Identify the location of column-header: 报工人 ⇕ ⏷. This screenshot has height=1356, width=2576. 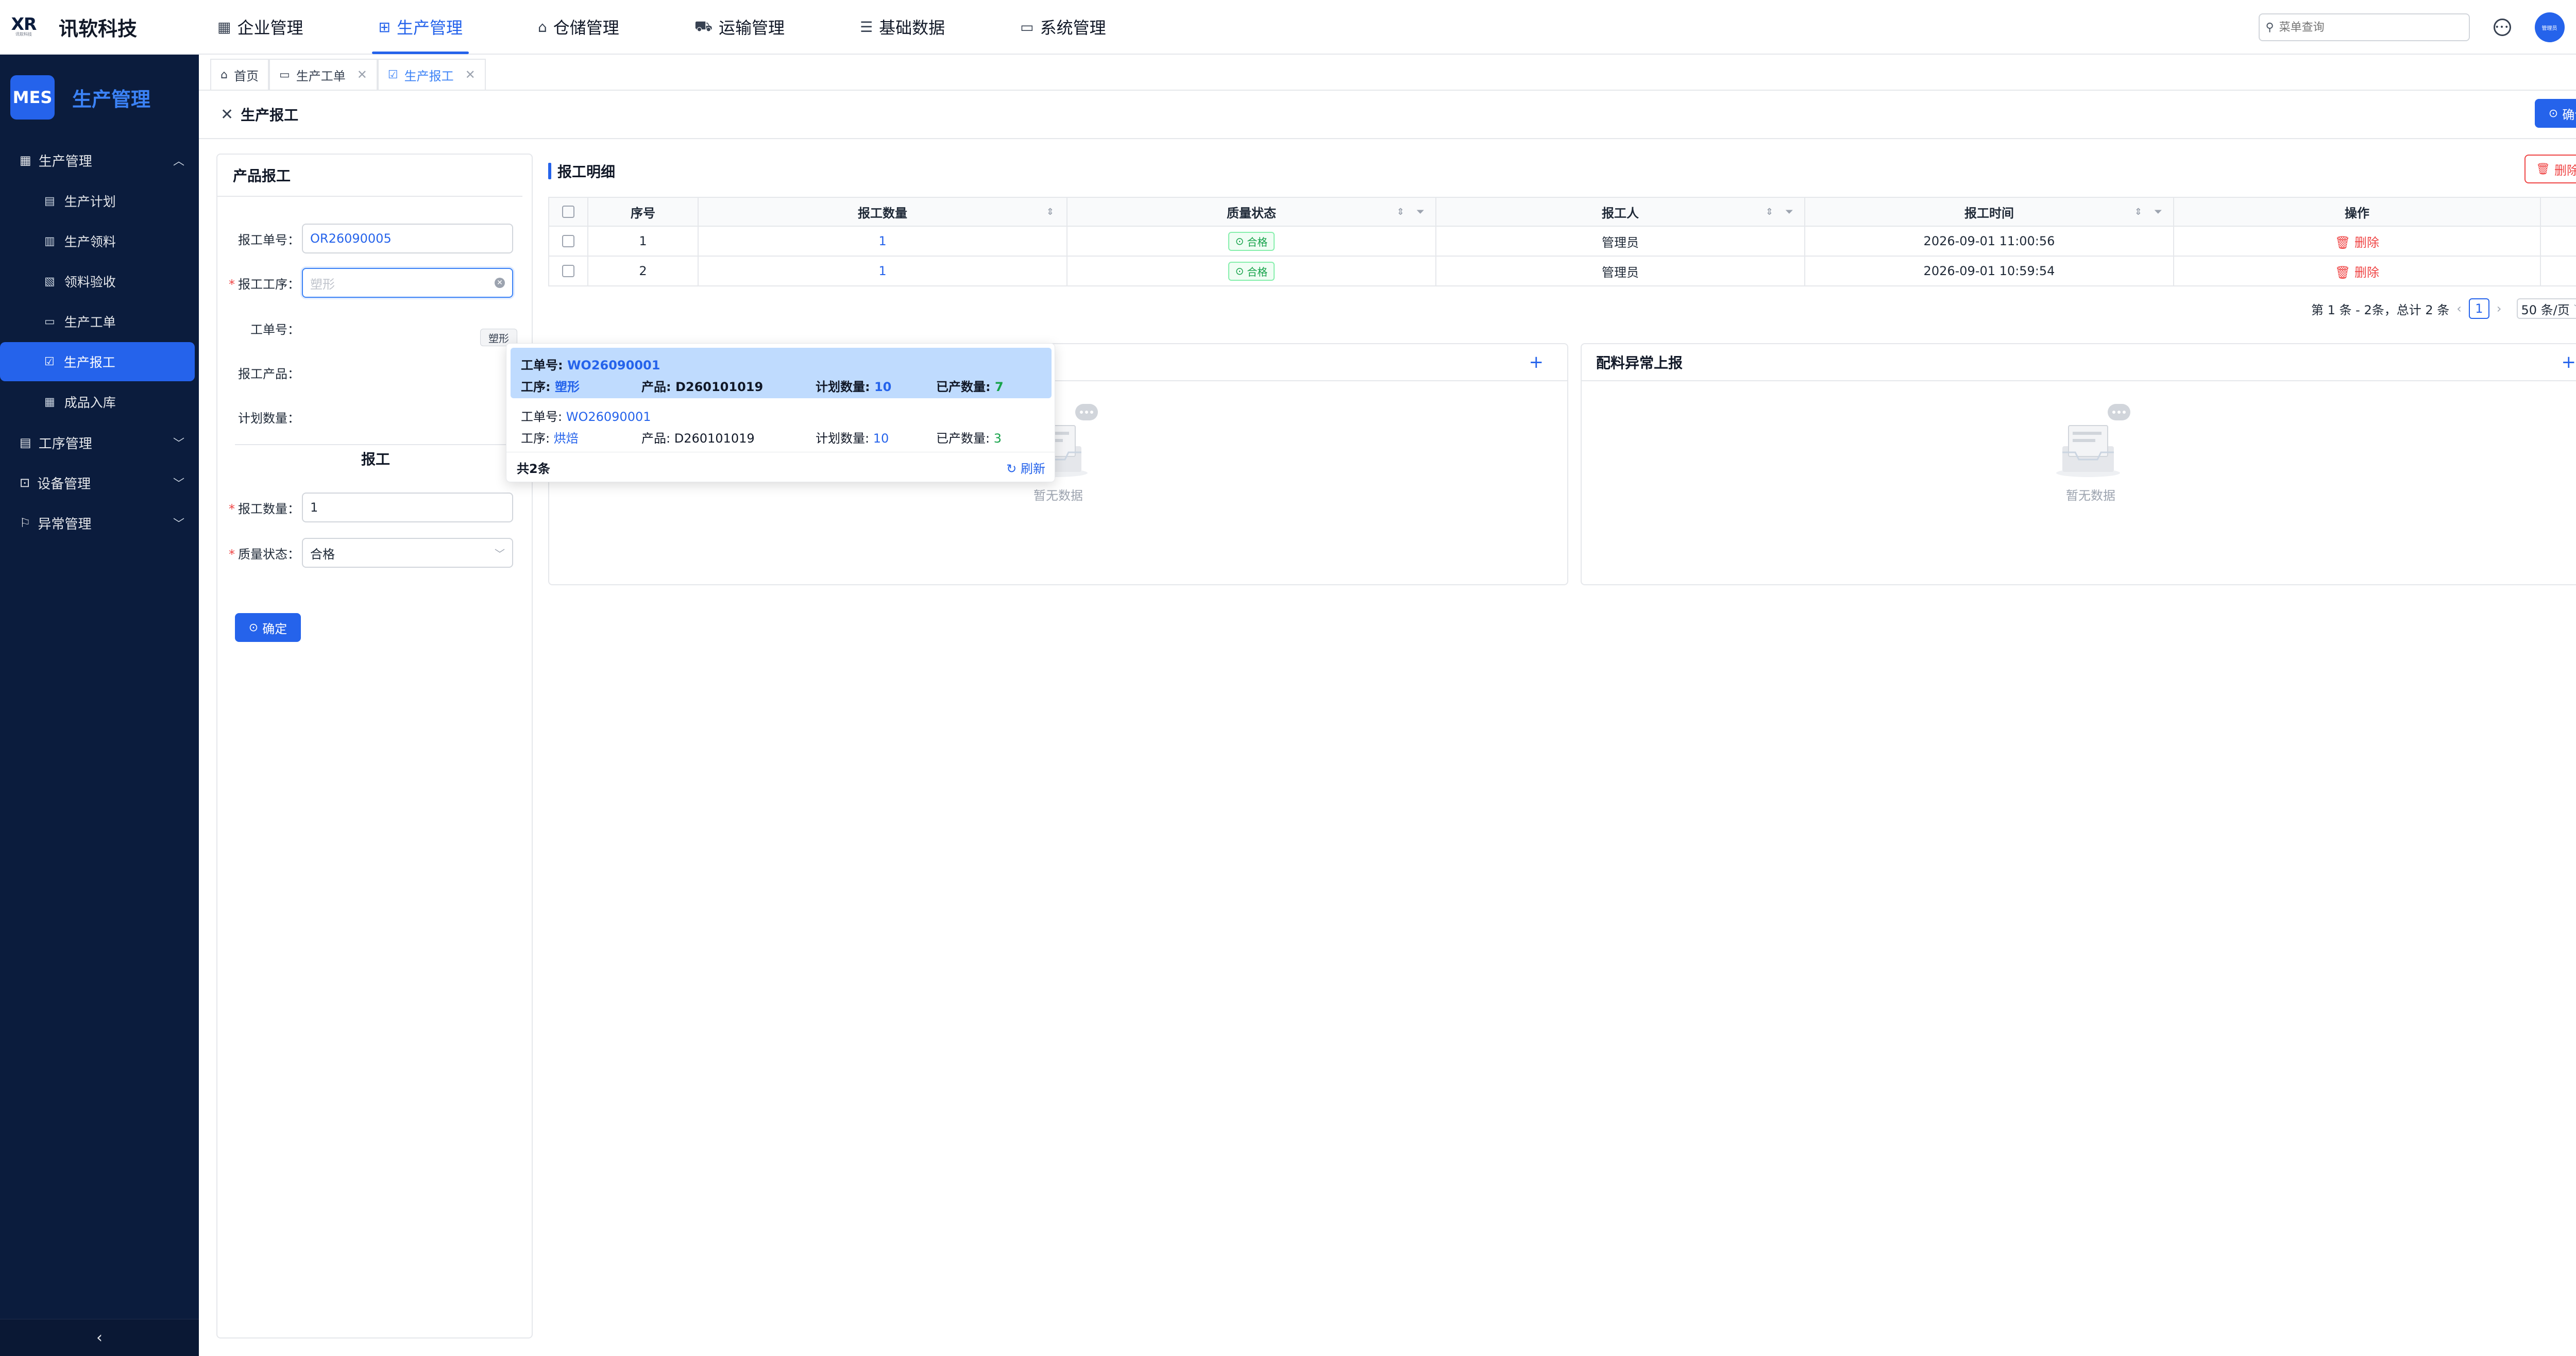
(1621, 212).